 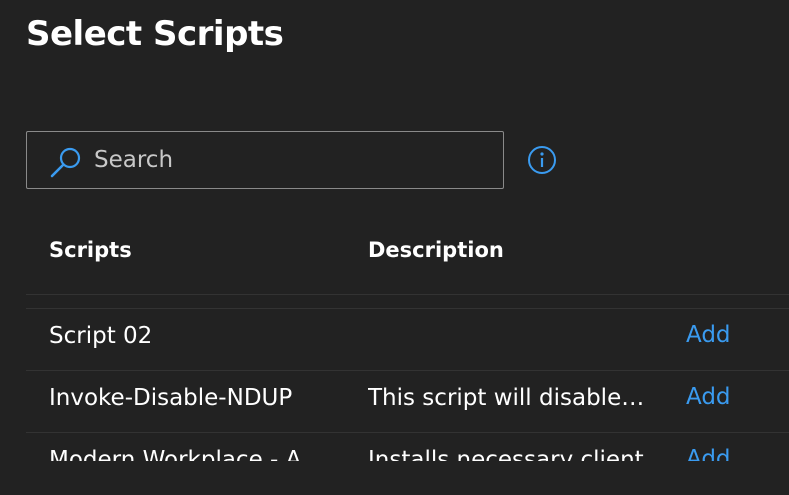 I want to click on script-description: Installs necessary client, so click(x=506, y=454).